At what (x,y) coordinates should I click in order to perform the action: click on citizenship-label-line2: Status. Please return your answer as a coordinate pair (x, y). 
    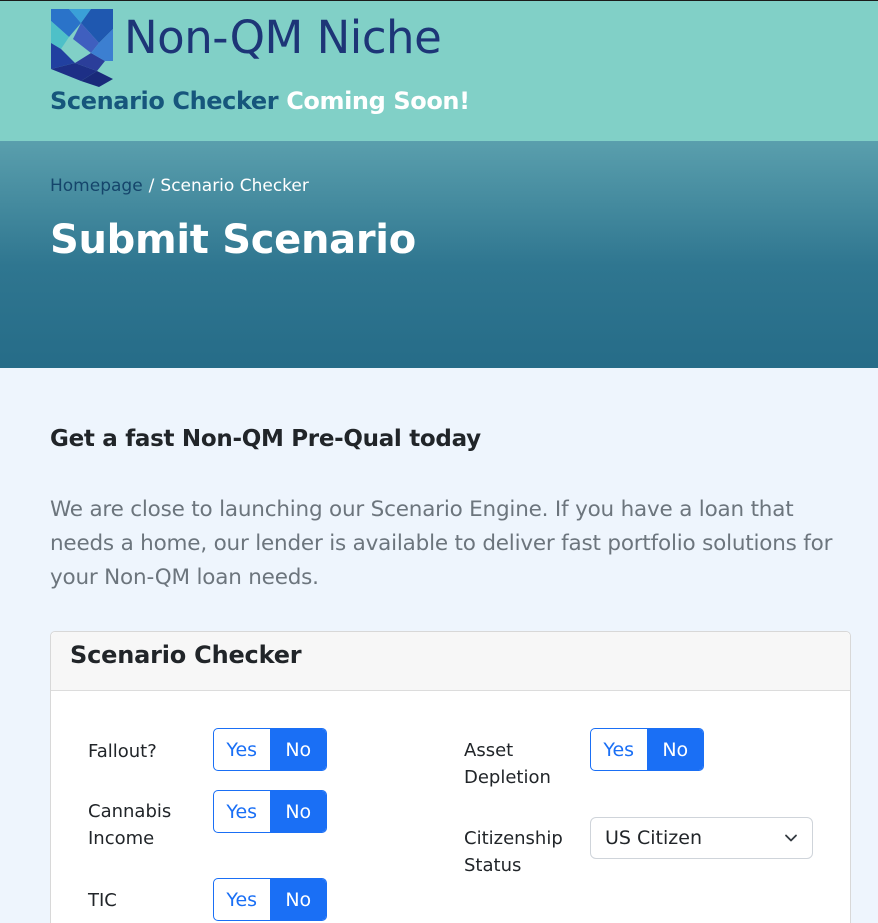
    Looking at the image, I should click on (493, 865).